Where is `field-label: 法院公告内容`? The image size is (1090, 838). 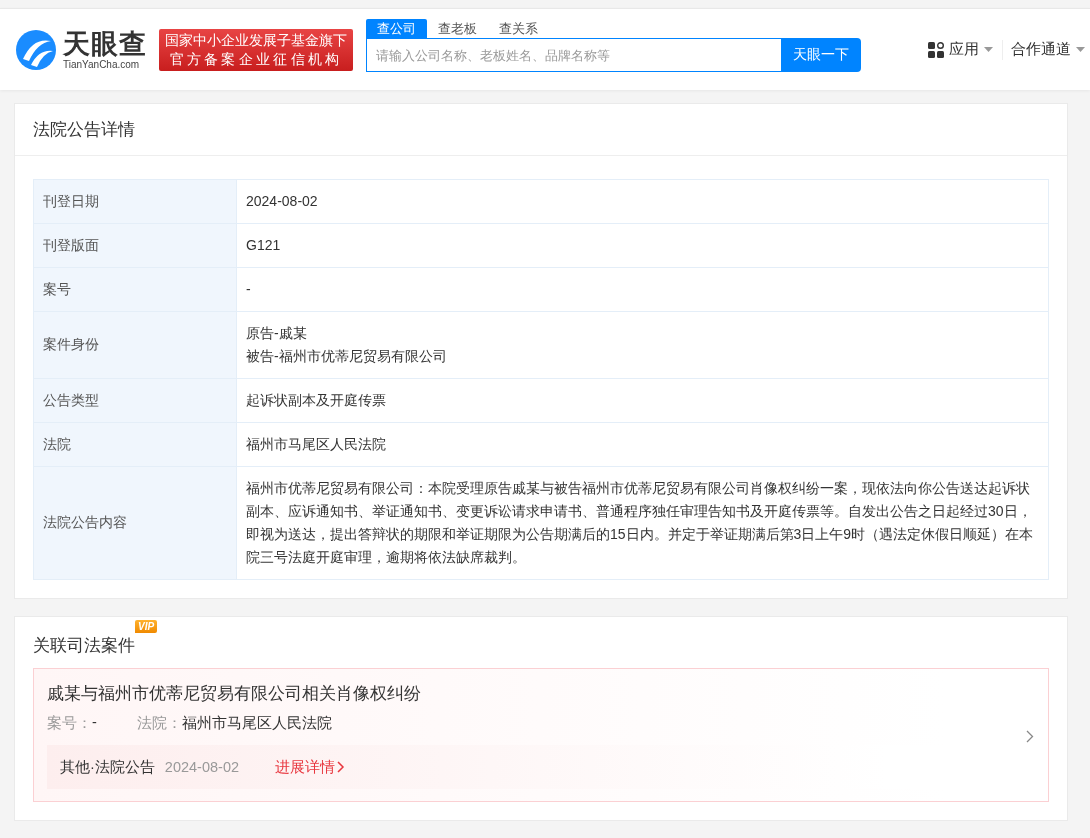
field-label: 法院公告内容 is located at coordinates (135, 523).